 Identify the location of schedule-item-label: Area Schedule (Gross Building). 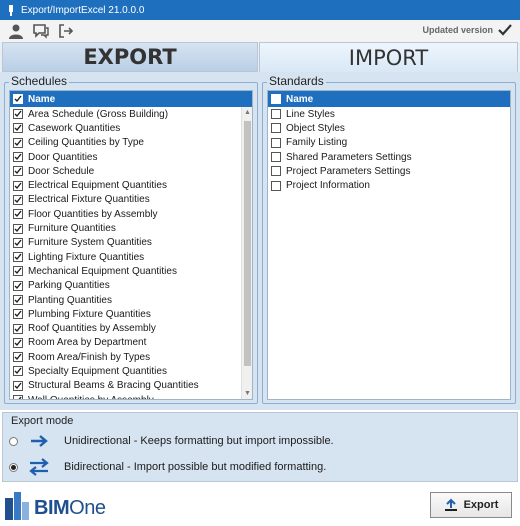
(98, 114).